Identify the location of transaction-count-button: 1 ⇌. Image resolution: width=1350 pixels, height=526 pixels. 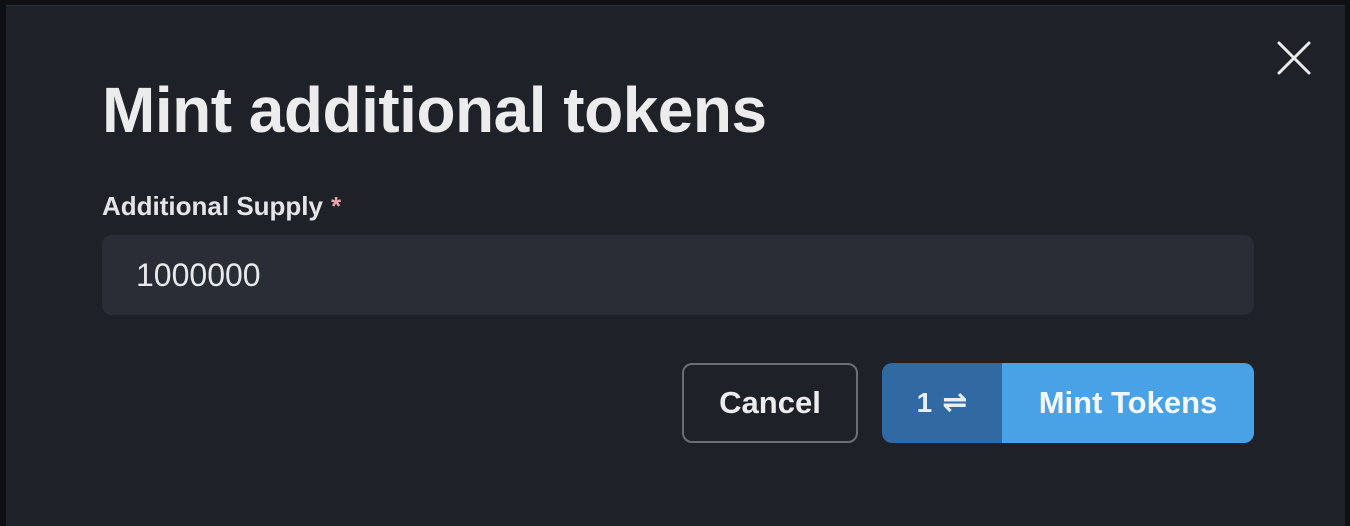
(942, 403).